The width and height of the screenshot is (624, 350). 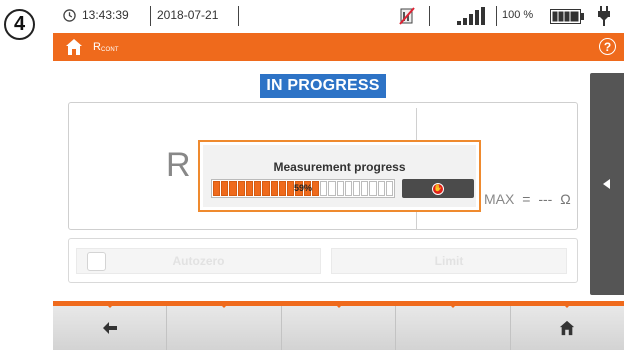 I want to click on progress-dialog: Measurement progress 59% ✋, so click(x=339, y=176).